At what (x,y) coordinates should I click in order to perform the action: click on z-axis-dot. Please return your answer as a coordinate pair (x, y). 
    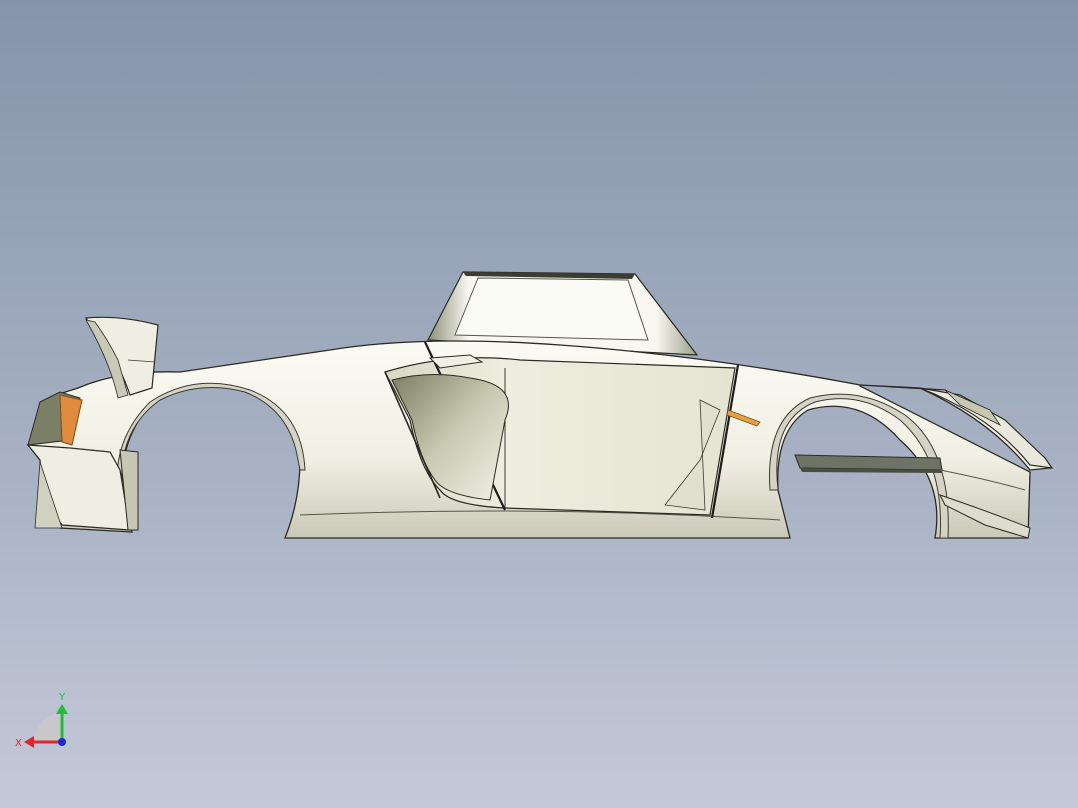
    Looking at the image, I should click on (62, 742).